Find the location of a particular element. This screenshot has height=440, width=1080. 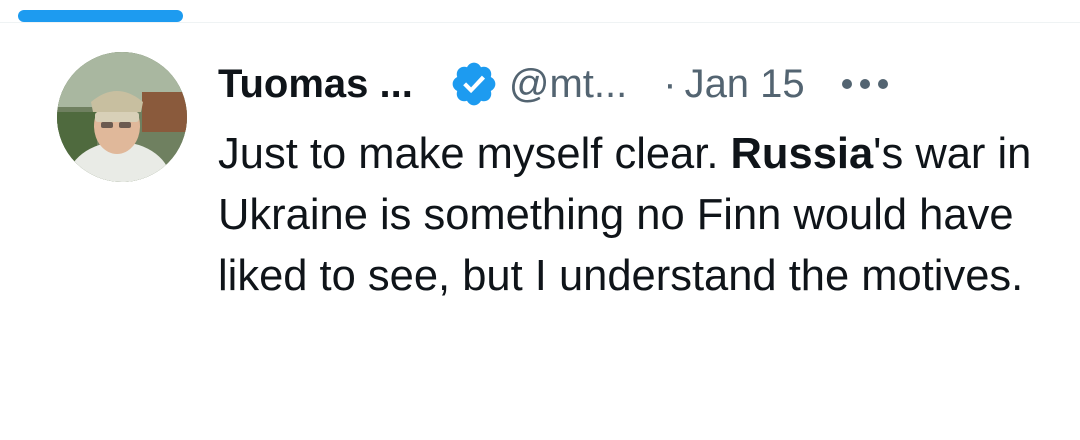

tab-indicator is located at coordinates (100, 16).